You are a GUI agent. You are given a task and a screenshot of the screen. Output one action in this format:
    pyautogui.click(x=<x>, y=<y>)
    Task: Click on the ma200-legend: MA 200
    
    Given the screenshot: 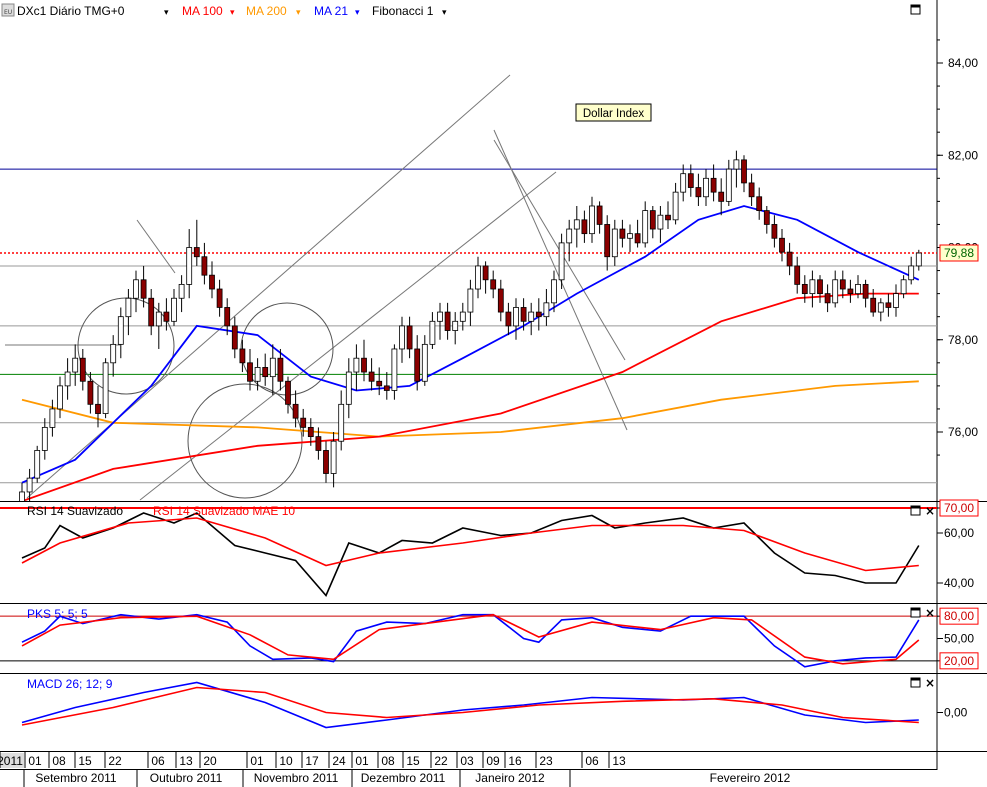 What is the action you would take?
    pyautogui.click(x=266, y=11)
    